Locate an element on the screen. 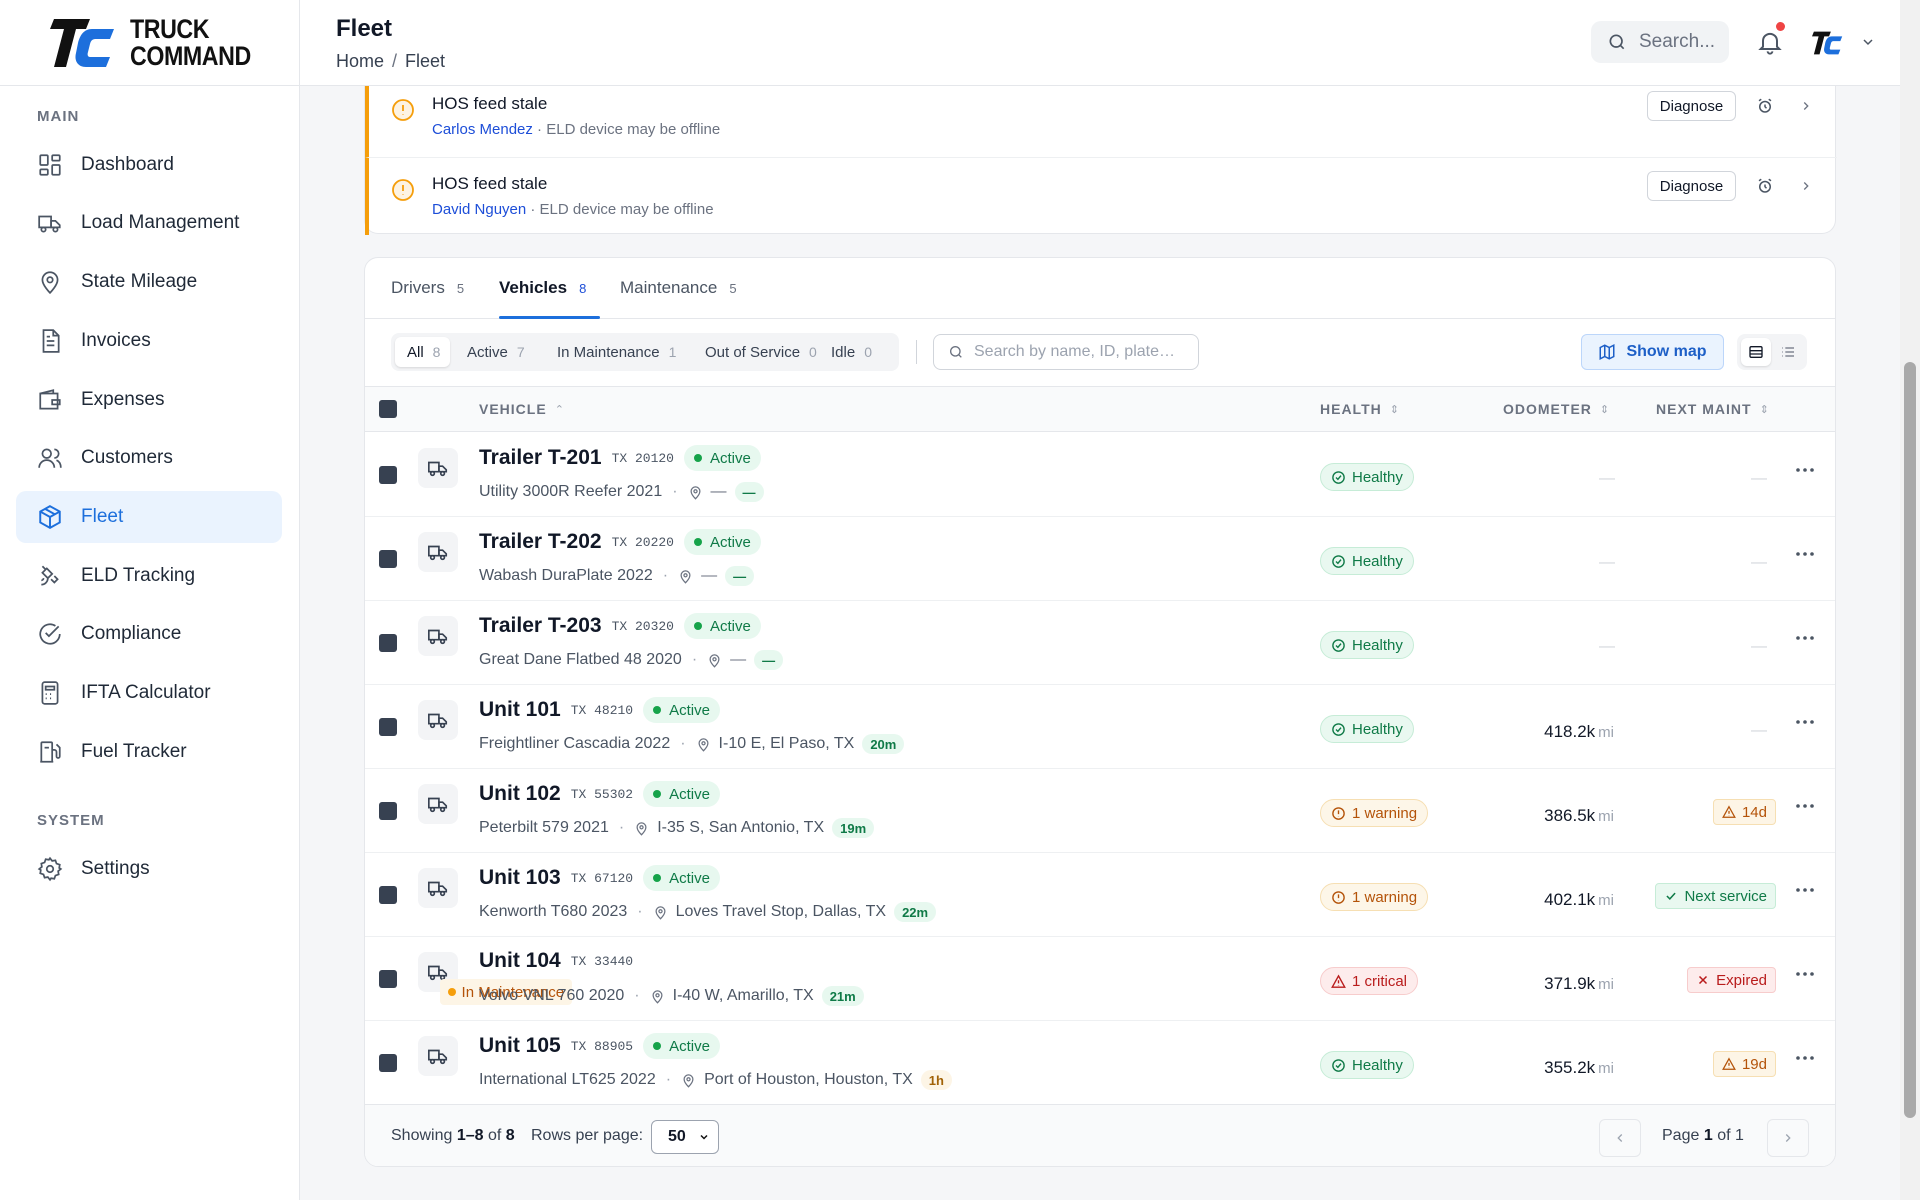 Image resolution: width=1920 pixels, height=1200 pixels. filter-in-maintenance: In Maintenance 1 is located at coordinates (615, 352).